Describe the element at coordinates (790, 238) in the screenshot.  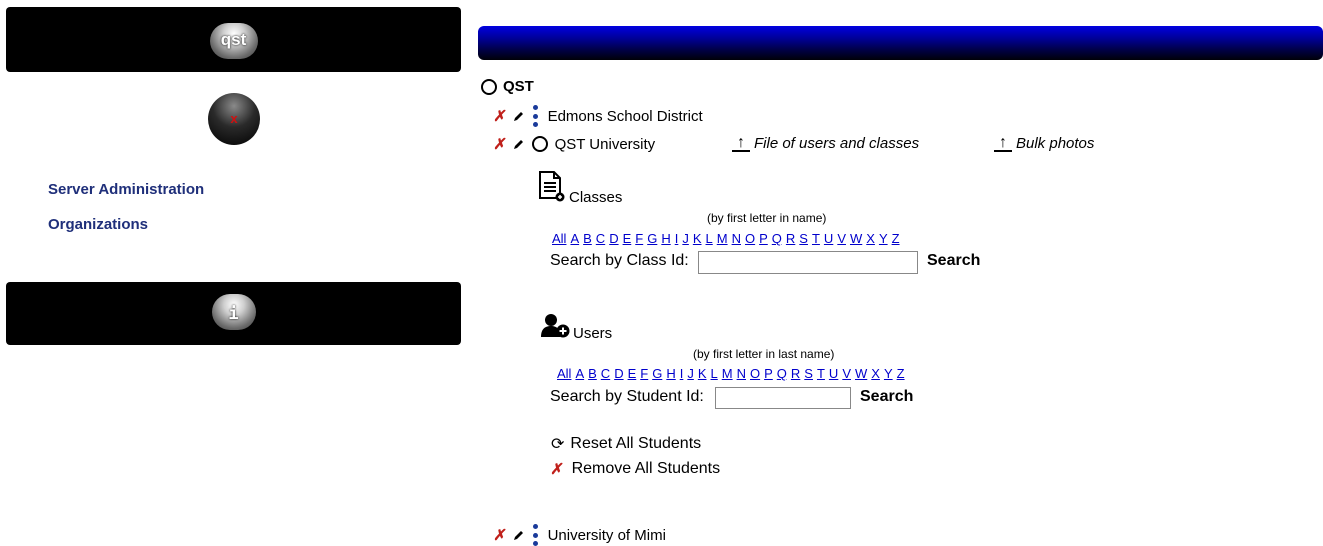
I see `class-letter-link-r: R` at that location.